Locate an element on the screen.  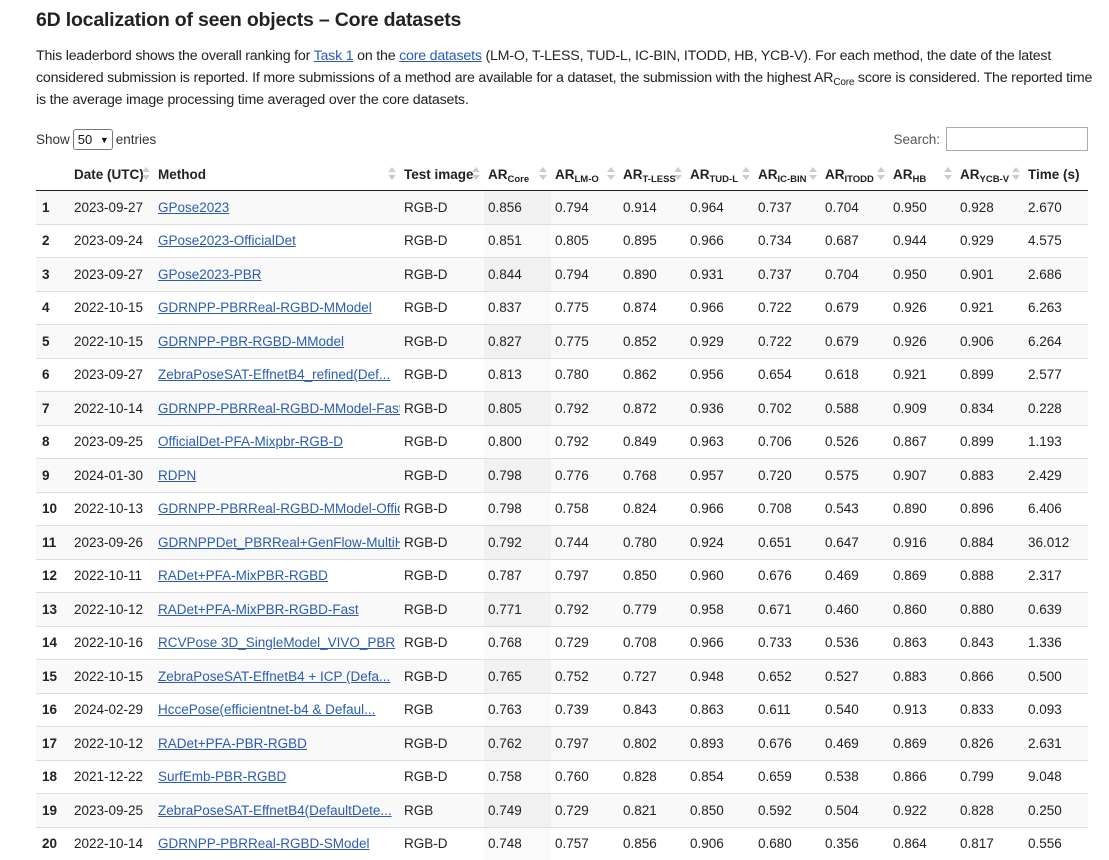
cell-ar-lmo: 0.792 is located at coordinates (585, 610).